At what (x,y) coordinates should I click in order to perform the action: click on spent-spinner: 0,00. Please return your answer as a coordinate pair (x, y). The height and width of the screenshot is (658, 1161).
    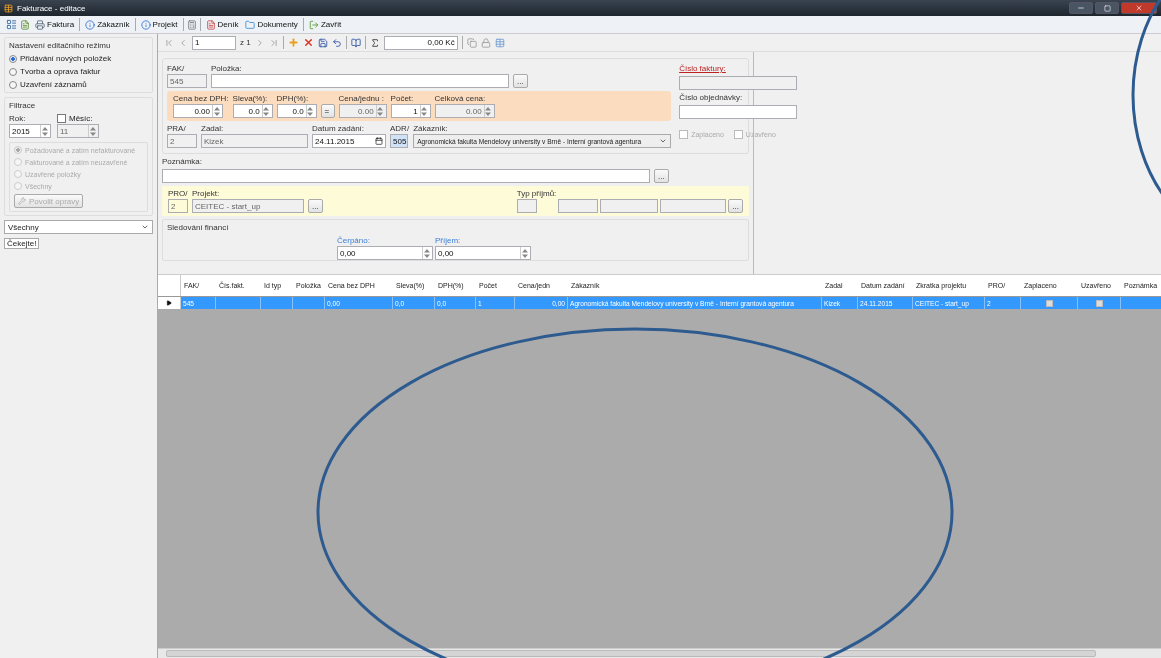
    Looking at the image, I should click on (385, 253).